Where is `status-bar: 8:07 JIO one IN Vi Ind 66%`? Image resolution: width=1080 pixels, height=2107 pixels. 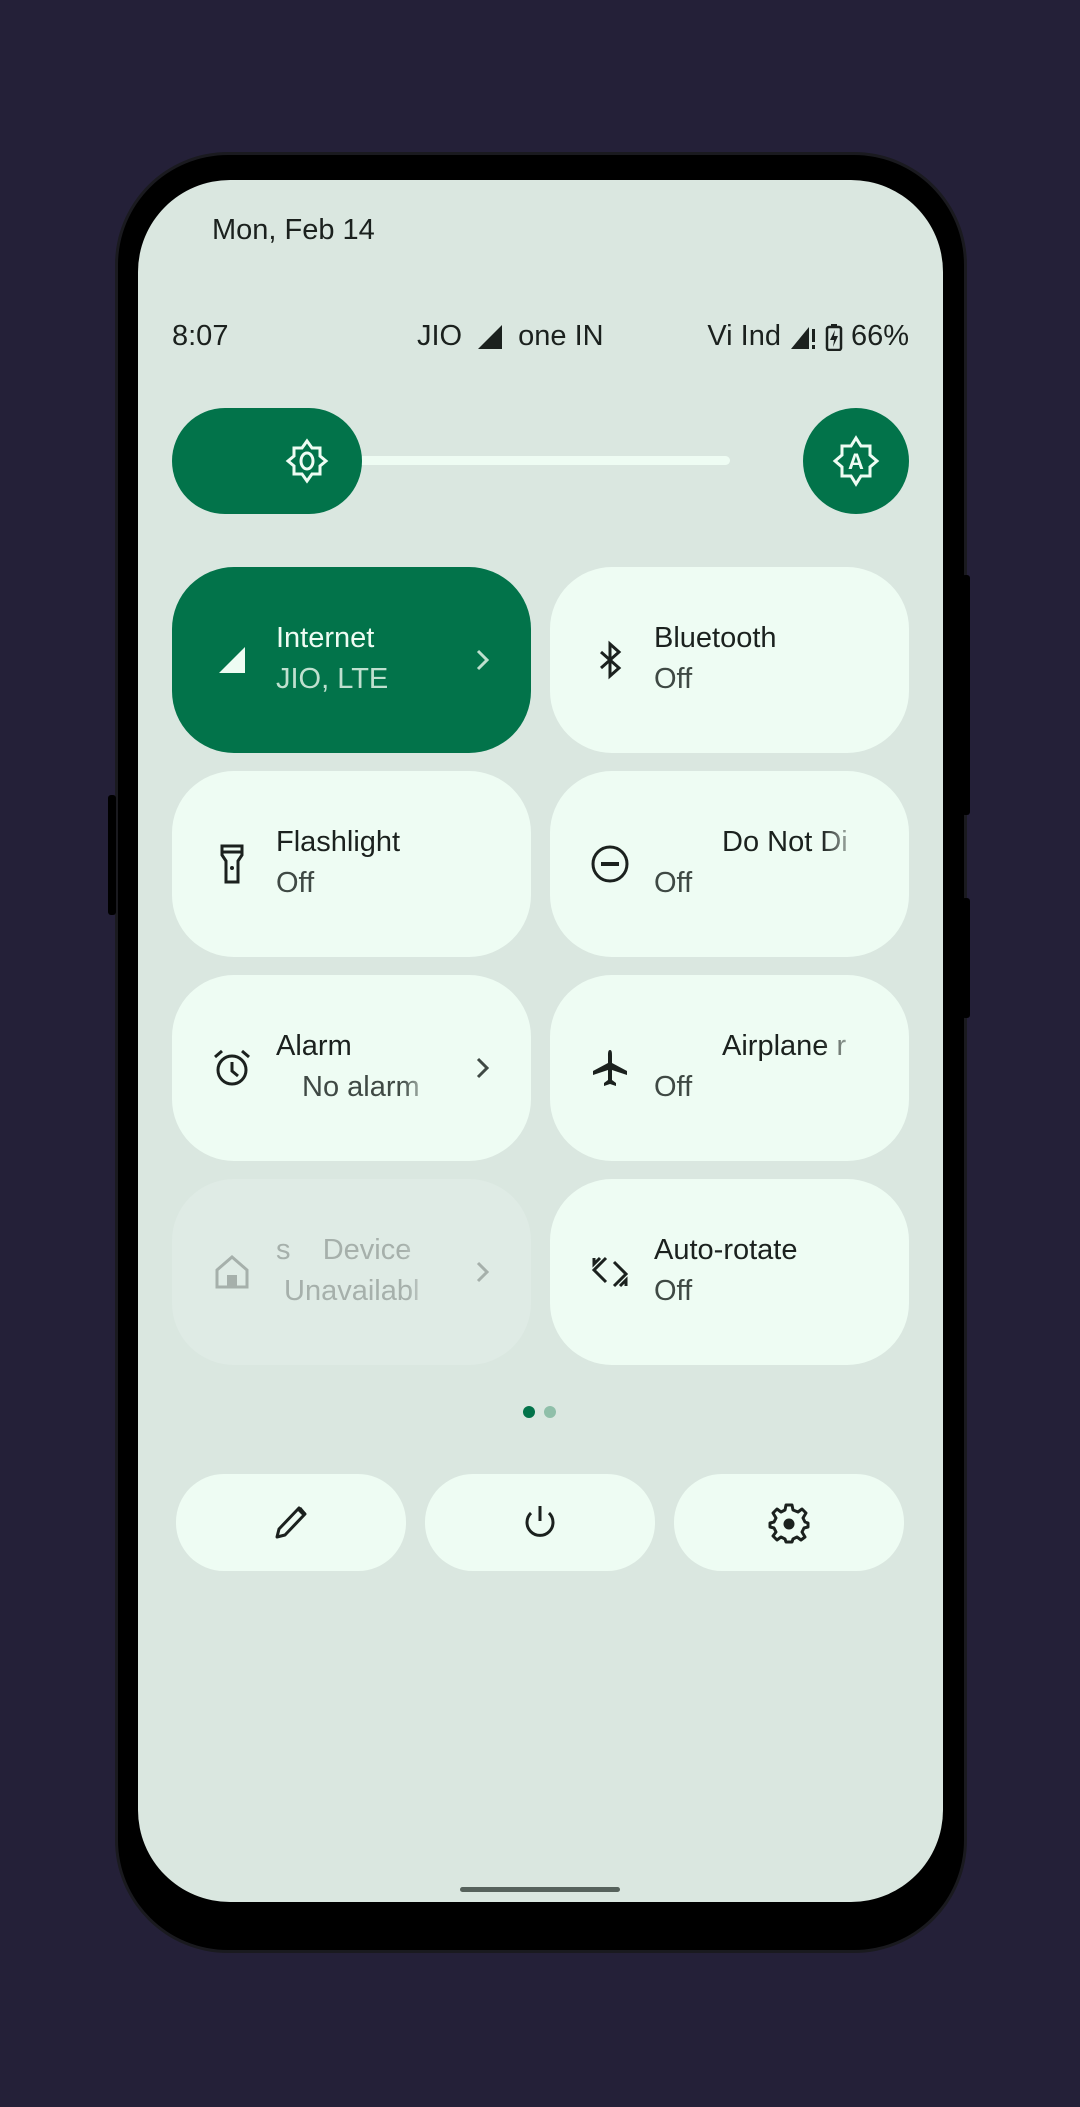 status-bar: 8:07 JIO one IN Vi Ind 66% is located at coordinates (540, 340).